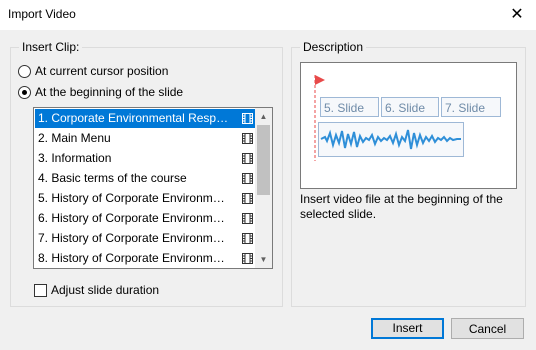  Describe the element at coordinates (24, 71) in the screenshot. I see `radio-current-cursor-dot` at that location.